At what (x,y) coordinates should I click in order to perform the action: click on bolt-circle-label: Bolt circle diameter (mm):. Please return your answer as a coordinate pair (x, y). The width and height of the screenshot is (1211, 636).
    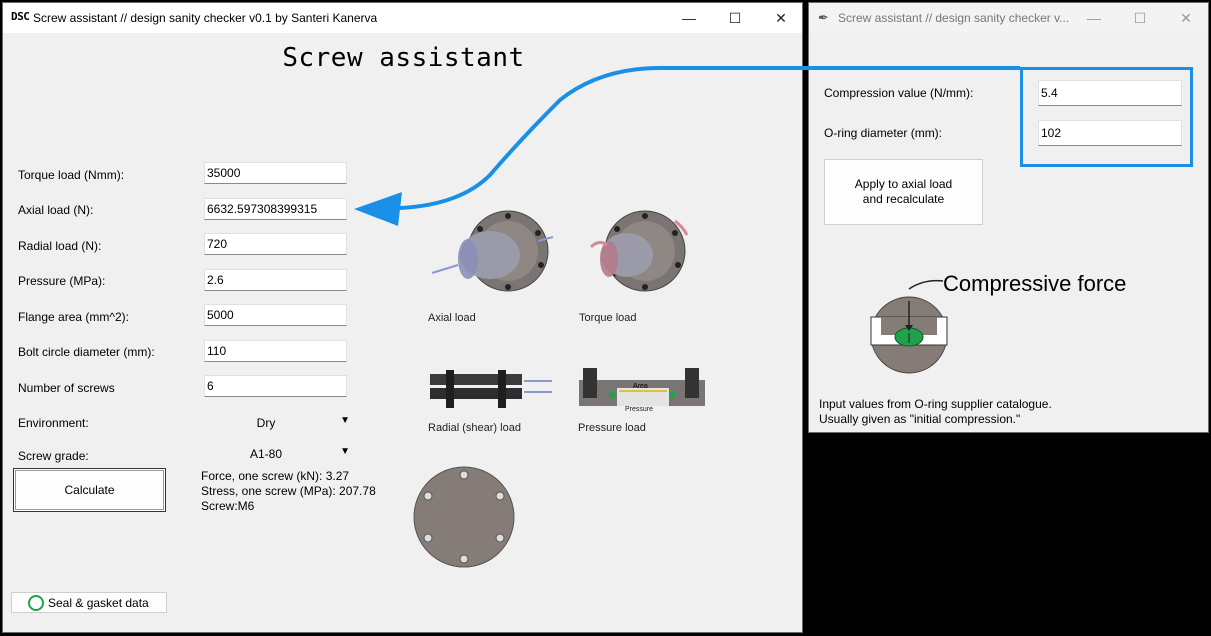
    Looking at the image, I should click on (86, 352).